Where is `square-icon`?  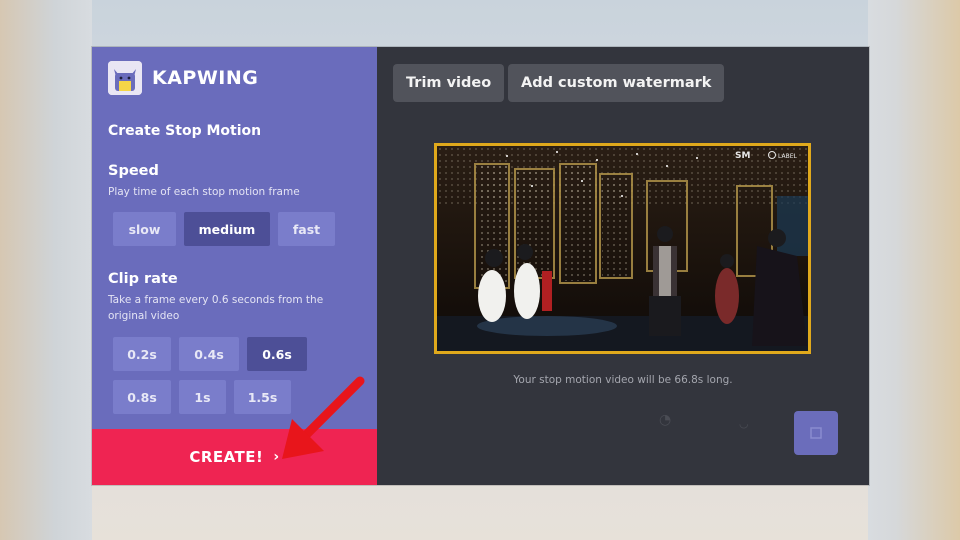 square-icon is located at coordinates (816, 433).